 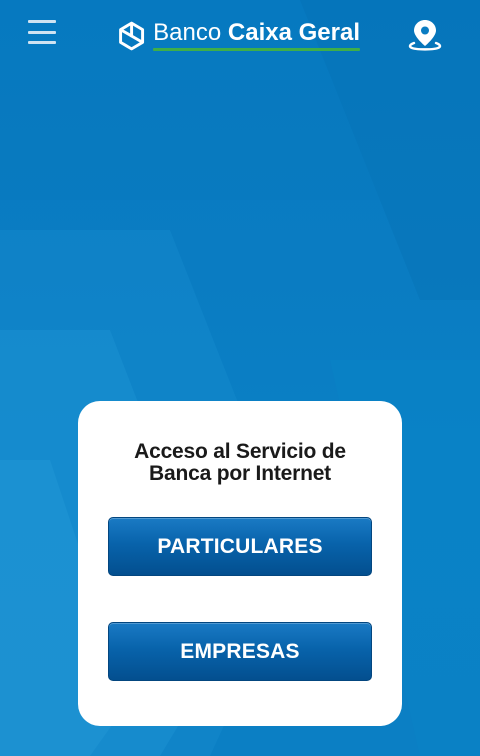 I want to click on brand-bold: Caixa Geral, so click(x=293, y=32).